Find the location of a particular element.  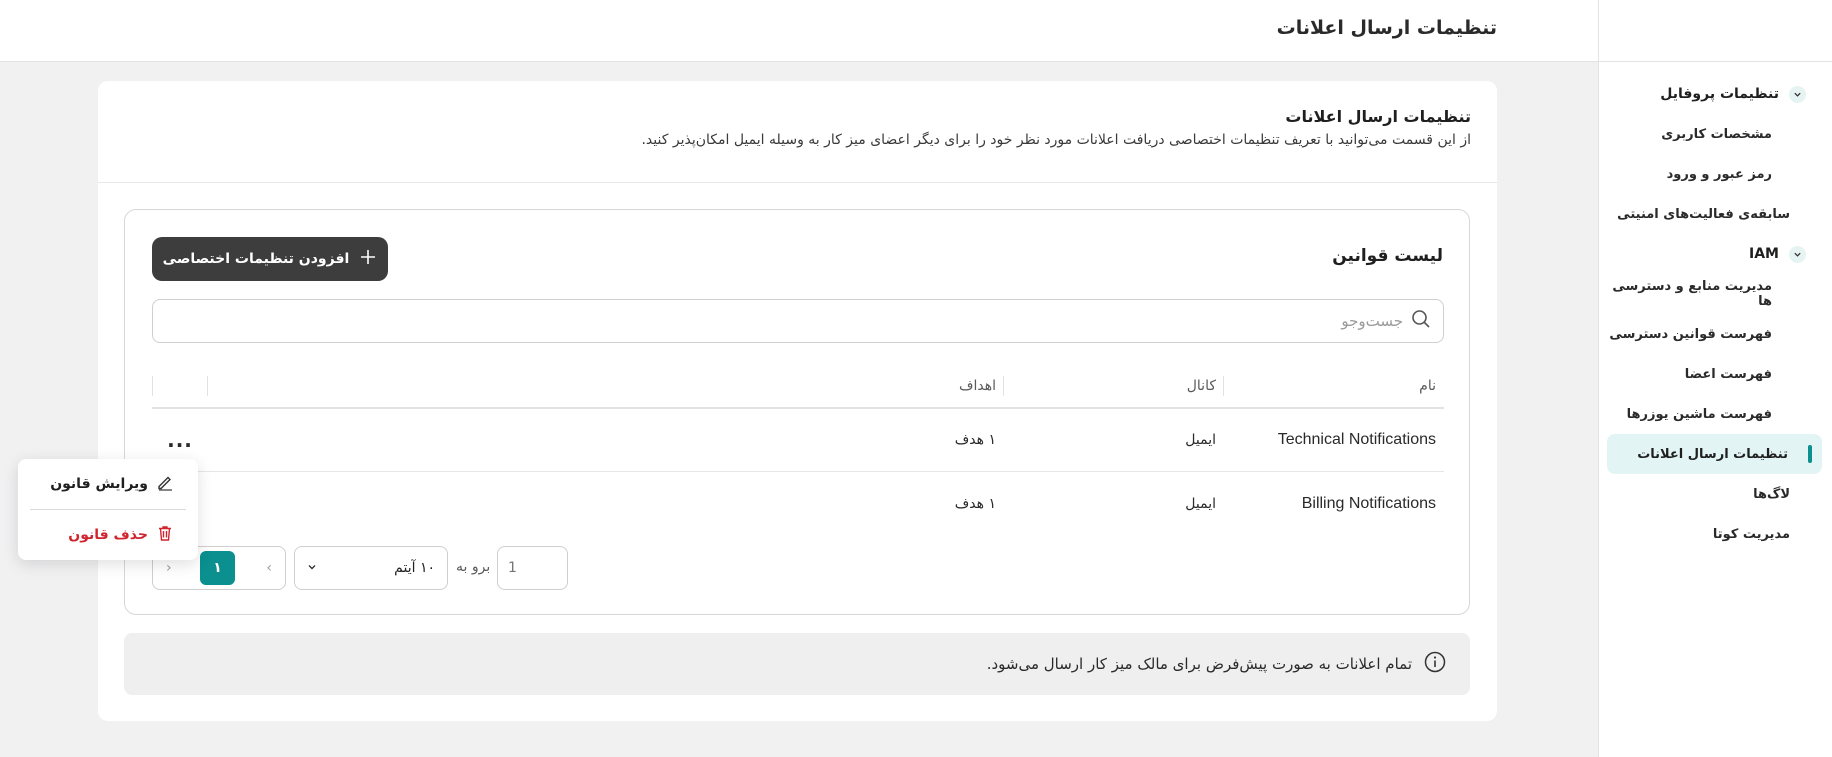

page-size-select: ۱۰ آیتم is located at coordinates (371, 568).